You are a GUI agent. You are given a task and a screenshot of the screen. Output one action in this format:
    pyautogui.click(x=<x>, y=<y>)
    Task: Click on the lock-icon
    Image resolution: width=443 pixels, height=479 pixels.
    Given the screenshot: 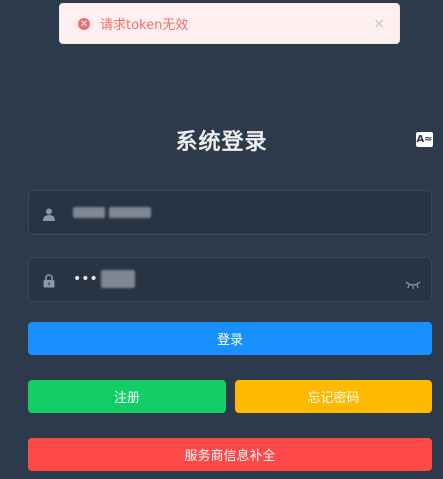 What is the action you would take?
    pyautogui.click(x=49, y=282)
    